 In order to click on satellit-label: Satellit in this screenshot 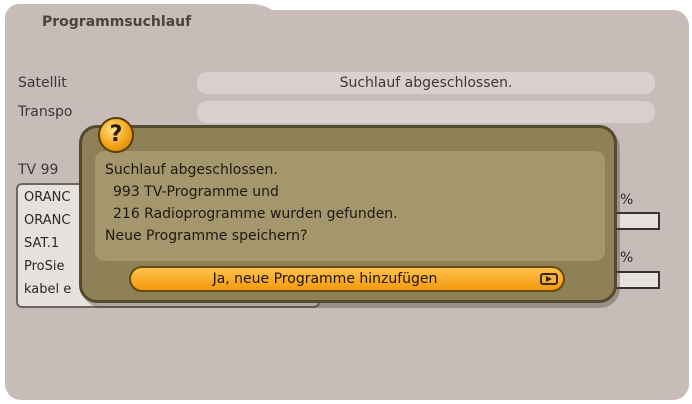, I will do `click(42, 83)`.